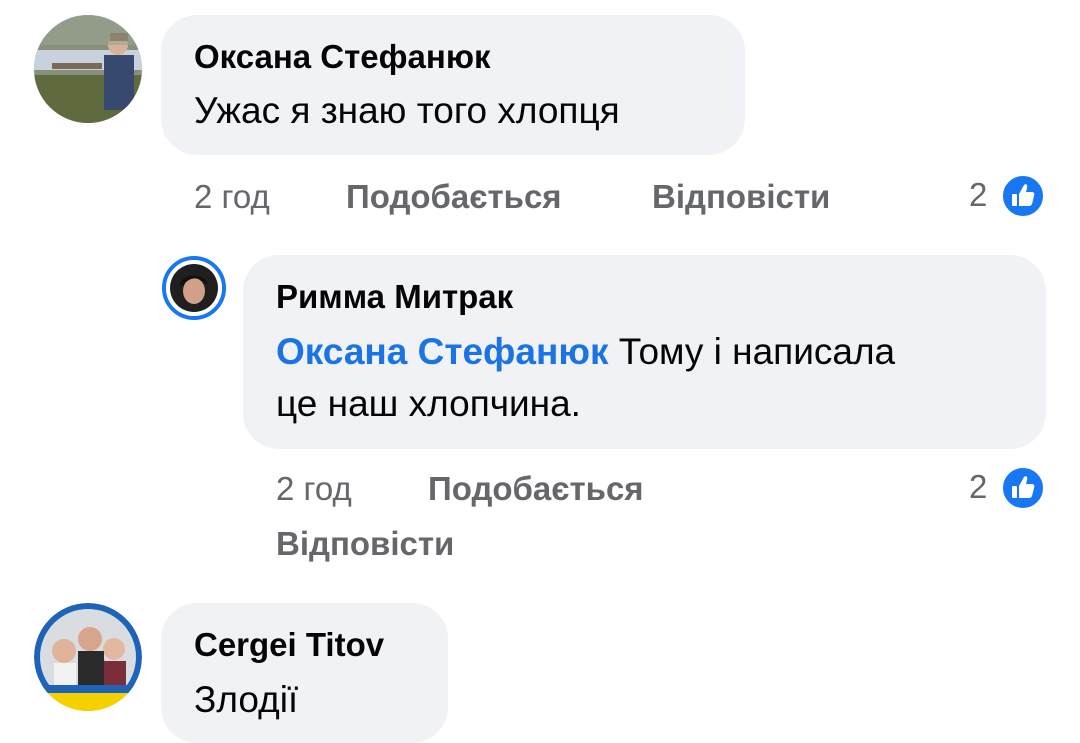 This screenshot has width=1080, height=743. I want to click on comment-text: Злодії, so click(246, 699).